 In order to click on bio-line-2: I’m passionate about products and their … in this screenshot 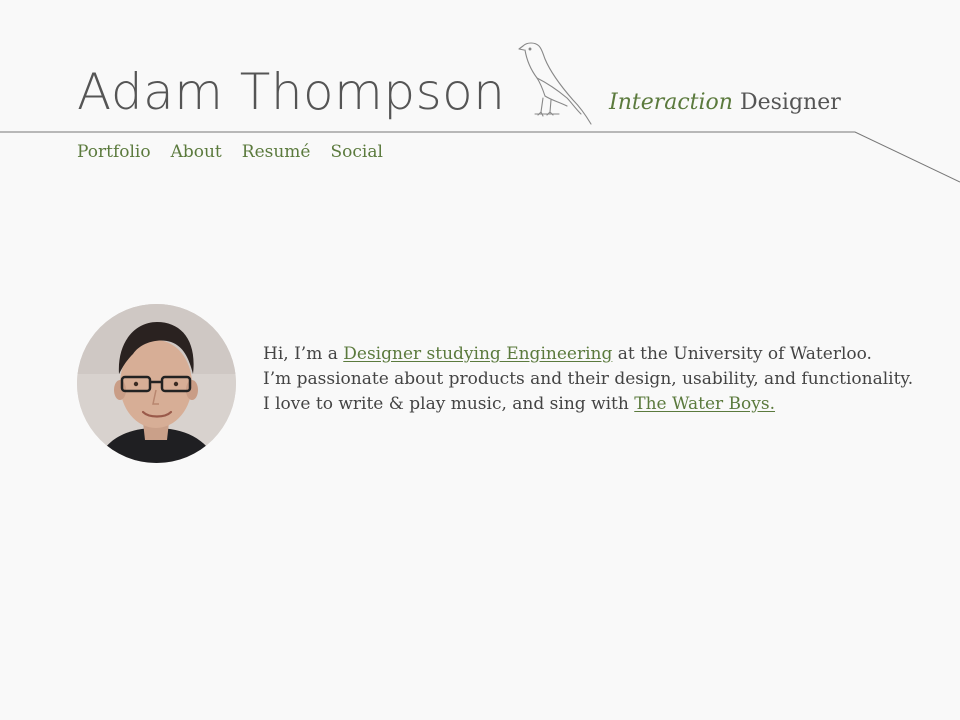, I will do `click(588, 379)`.